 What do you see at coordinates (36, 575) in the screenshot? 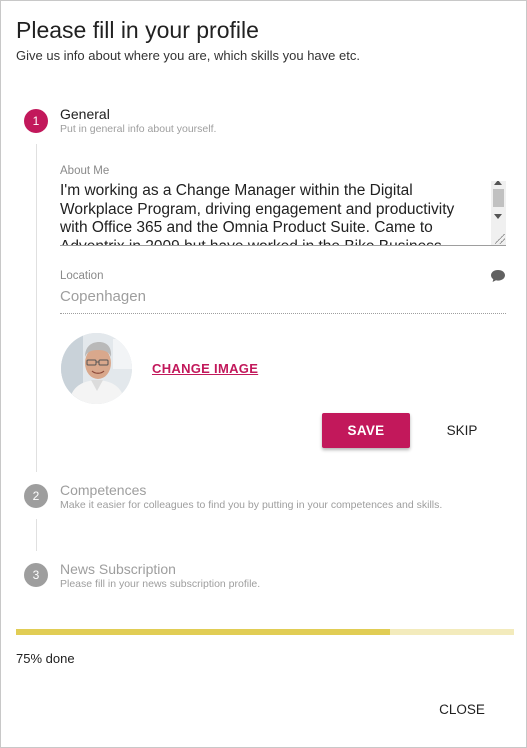
I see `step-number-3: 3` at bounding box center [36, 575].